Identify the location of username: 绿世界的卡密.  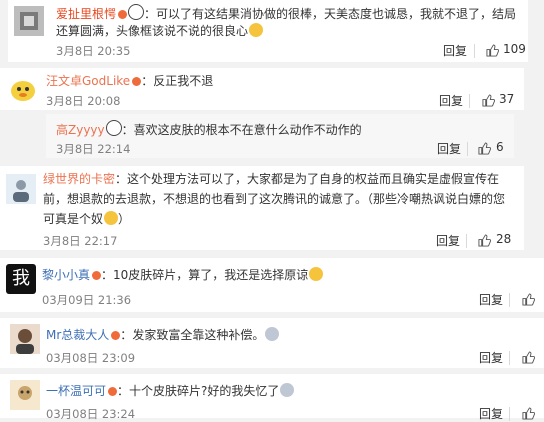
(79, 179).